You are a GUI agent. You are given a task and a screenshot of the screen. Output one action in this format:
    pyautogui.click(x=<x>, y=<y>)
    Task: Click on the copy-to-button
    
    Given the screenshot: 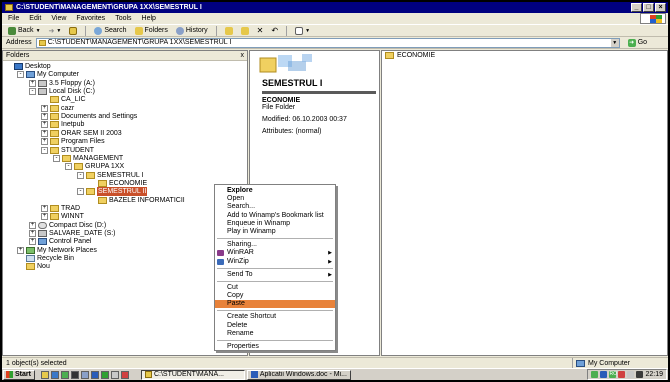 What is the action you would take?
    pyautogui.click(x=245, y=30)
    